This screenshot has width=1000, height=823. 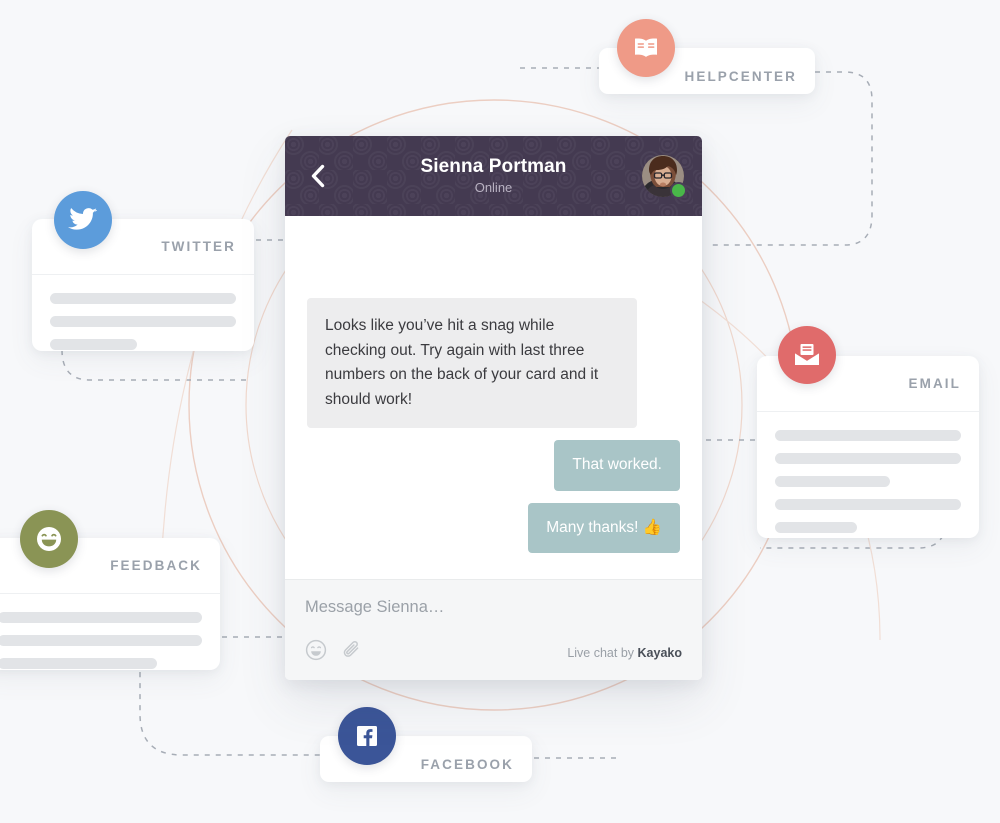 I want to click on avatar, so click(x=663, y=176).